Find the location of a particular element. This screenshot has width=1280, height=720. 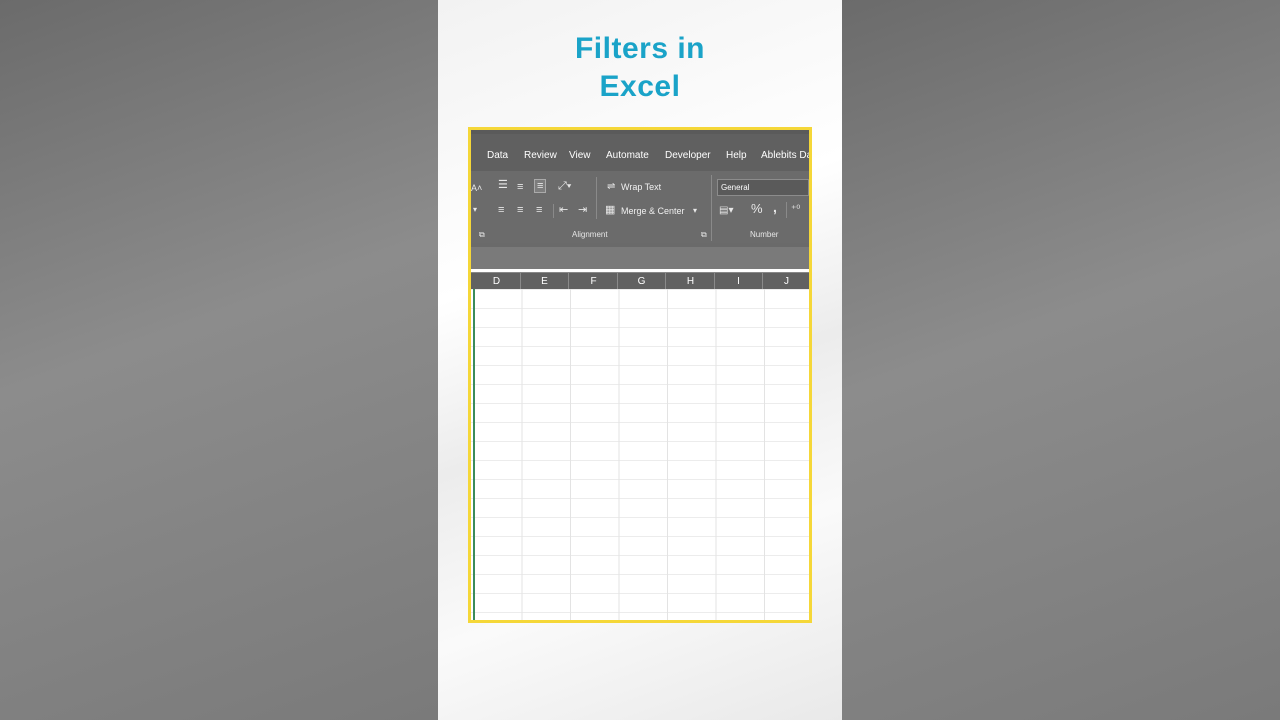

tab-view: View is located at coordinates (580, 155).